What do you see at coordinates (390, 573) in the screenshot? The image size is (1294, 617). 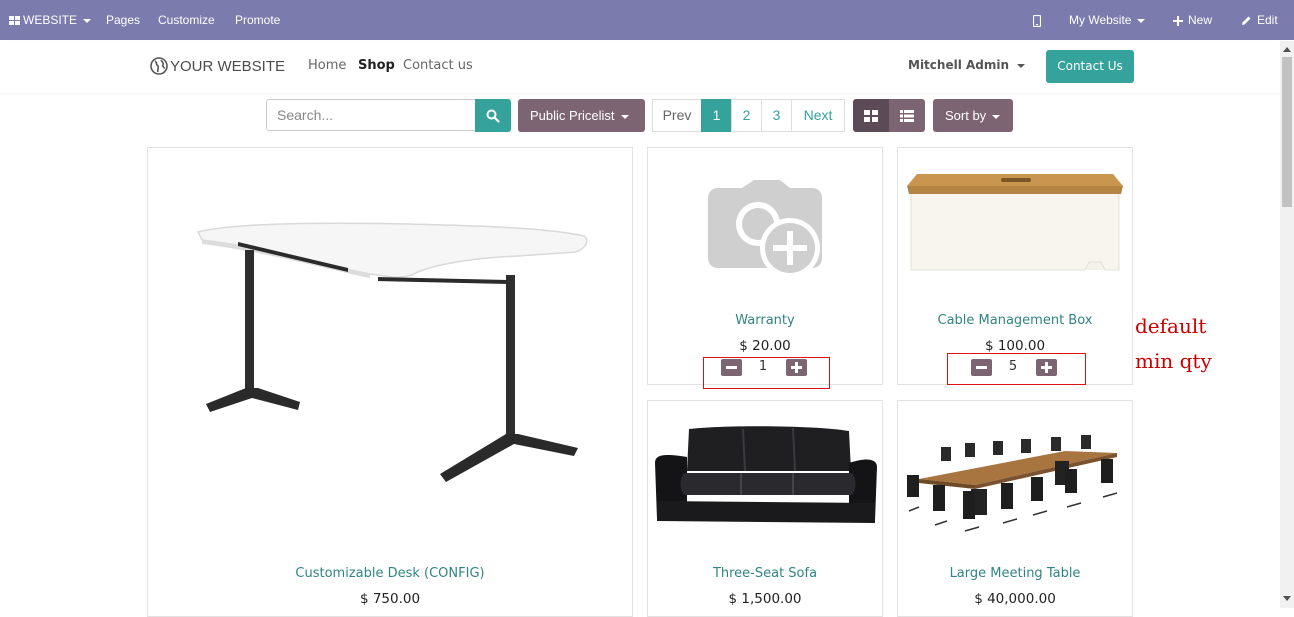 I see `product-name: Customizable Desk (CONFIG)` at bounding box center [390, 573].